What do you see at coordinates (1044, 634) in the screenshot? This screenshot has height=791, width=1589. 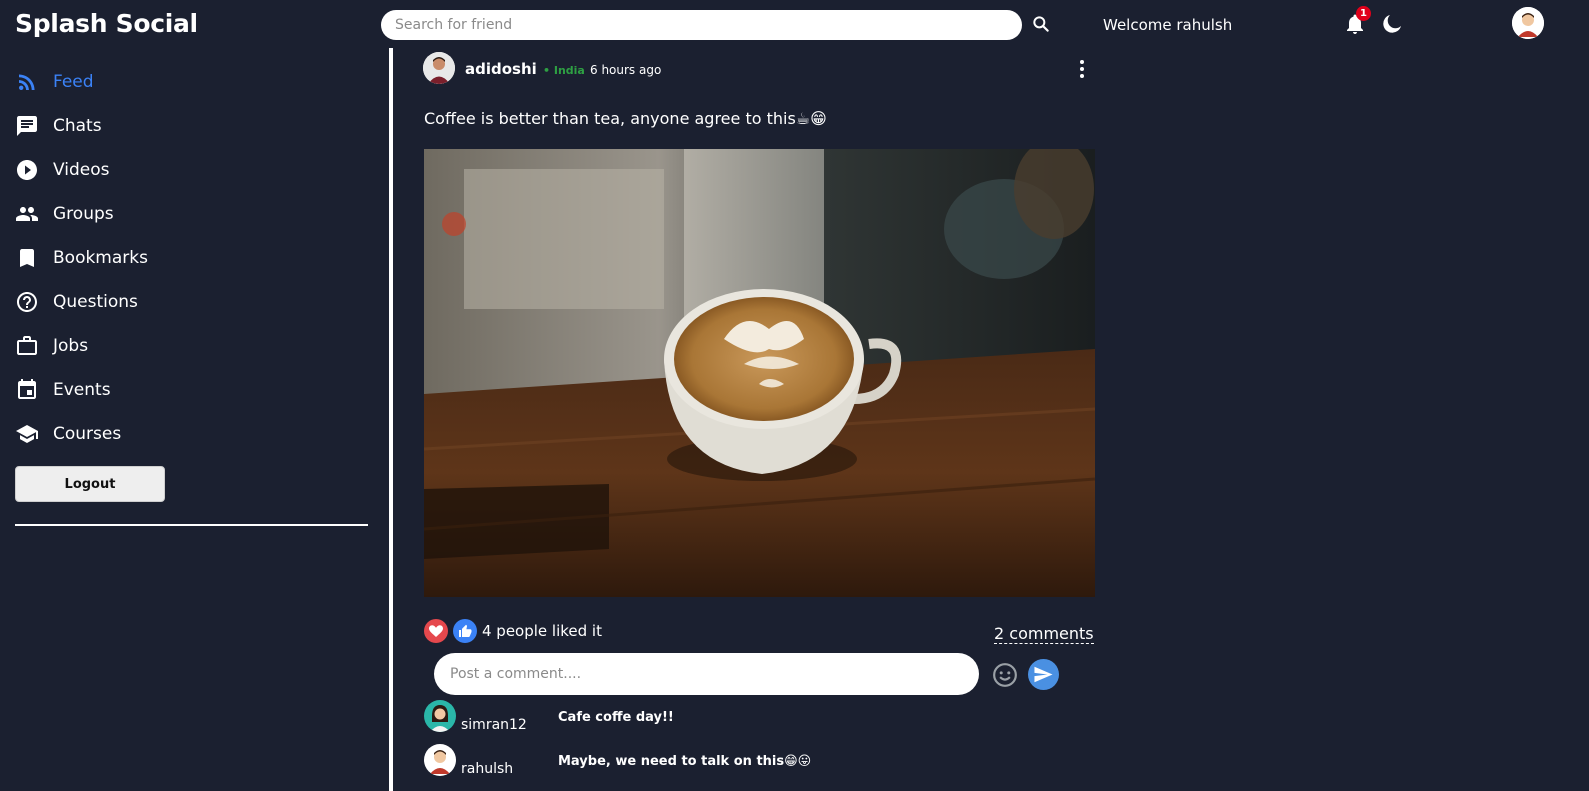 I see `comments-count-link: 2 comments` at bounding box center [1044, 634].